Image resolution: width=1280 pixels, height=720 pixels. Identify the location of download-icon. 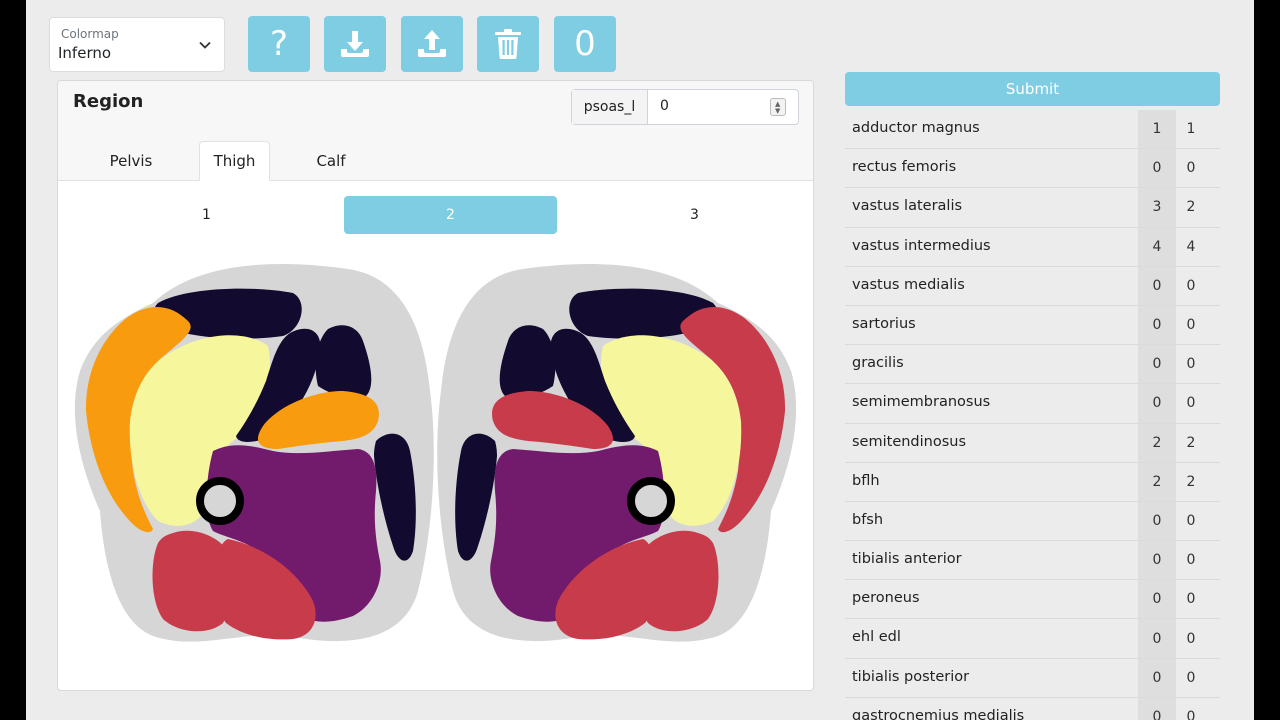
(355, 44).